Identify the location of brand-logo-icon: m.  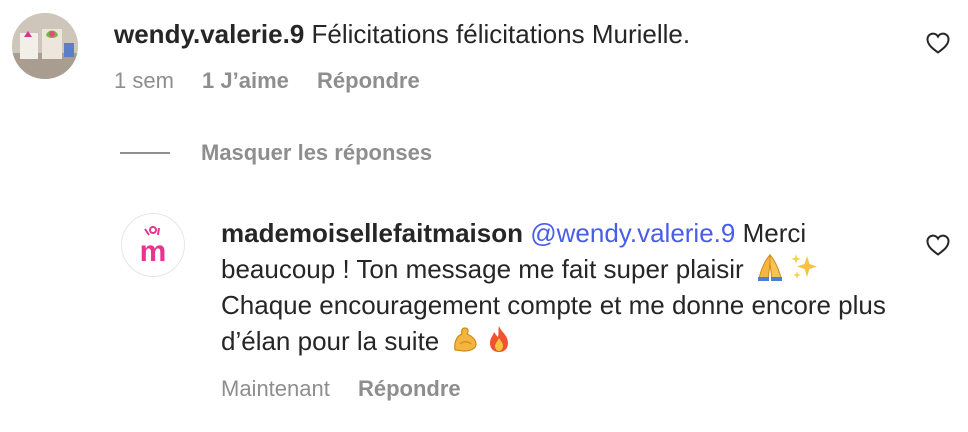
(153, 246).